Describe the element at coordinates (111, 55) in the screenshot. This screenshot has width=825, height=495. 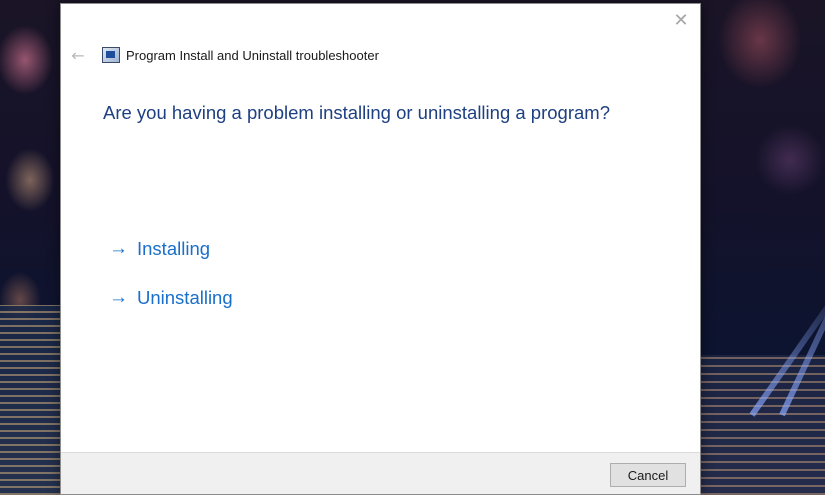
I see `troubleshooter-app-icon` at that location.